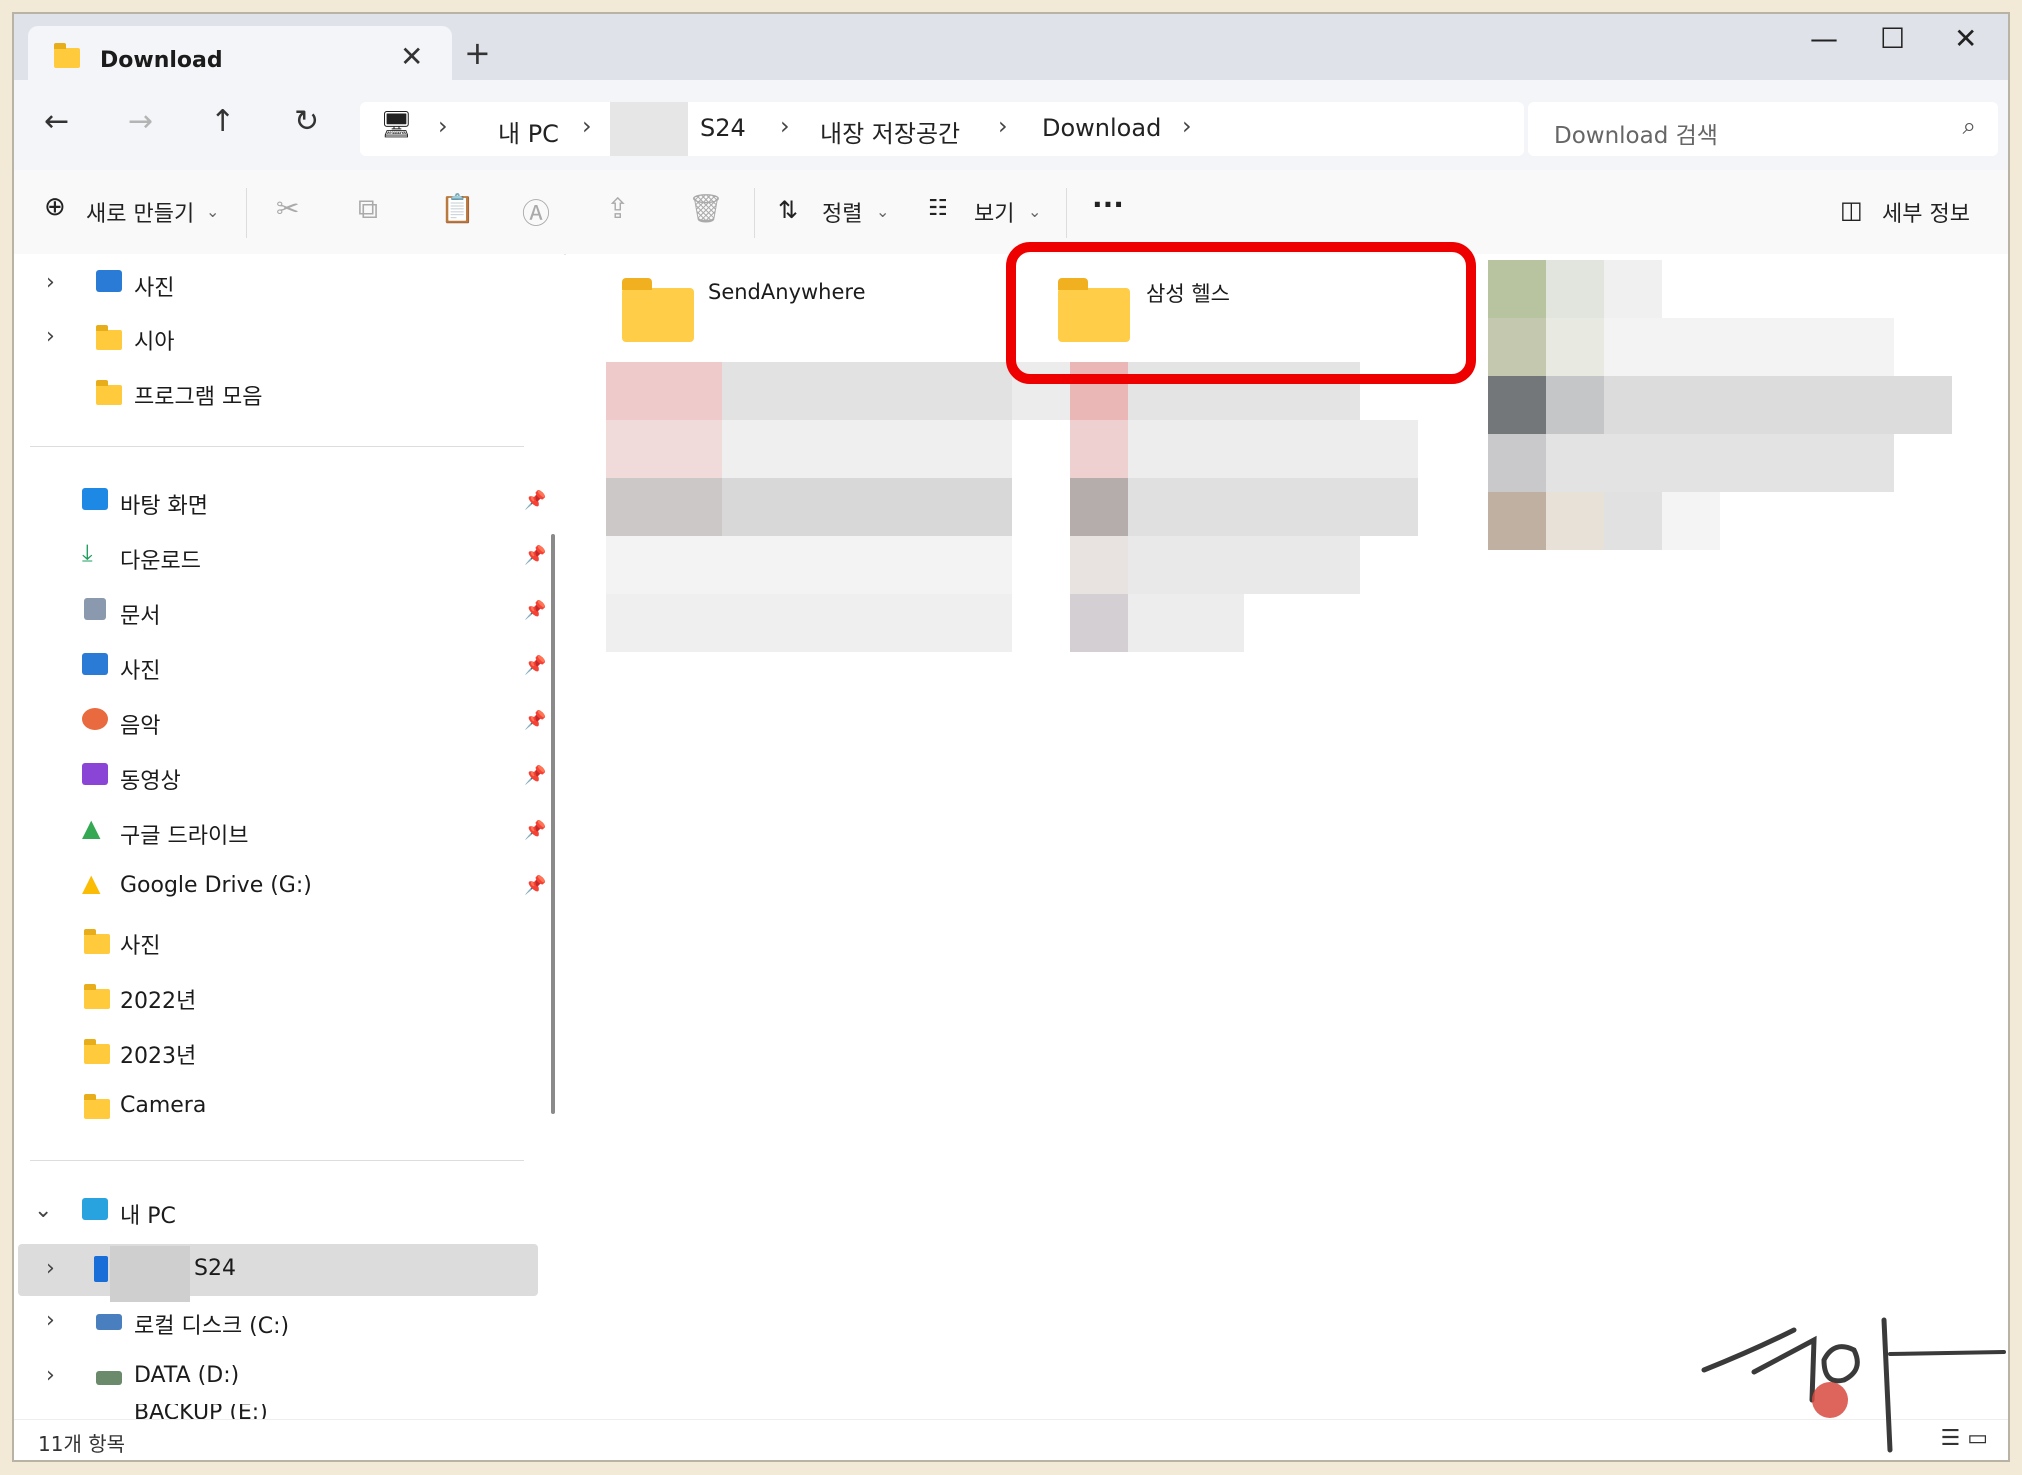 This screenshot has width=2022, height=1475. I want to click on address-bar: 🖥 › 내 PC › S24 › 내장 저장공간 › Download ›, so click(942, 129).